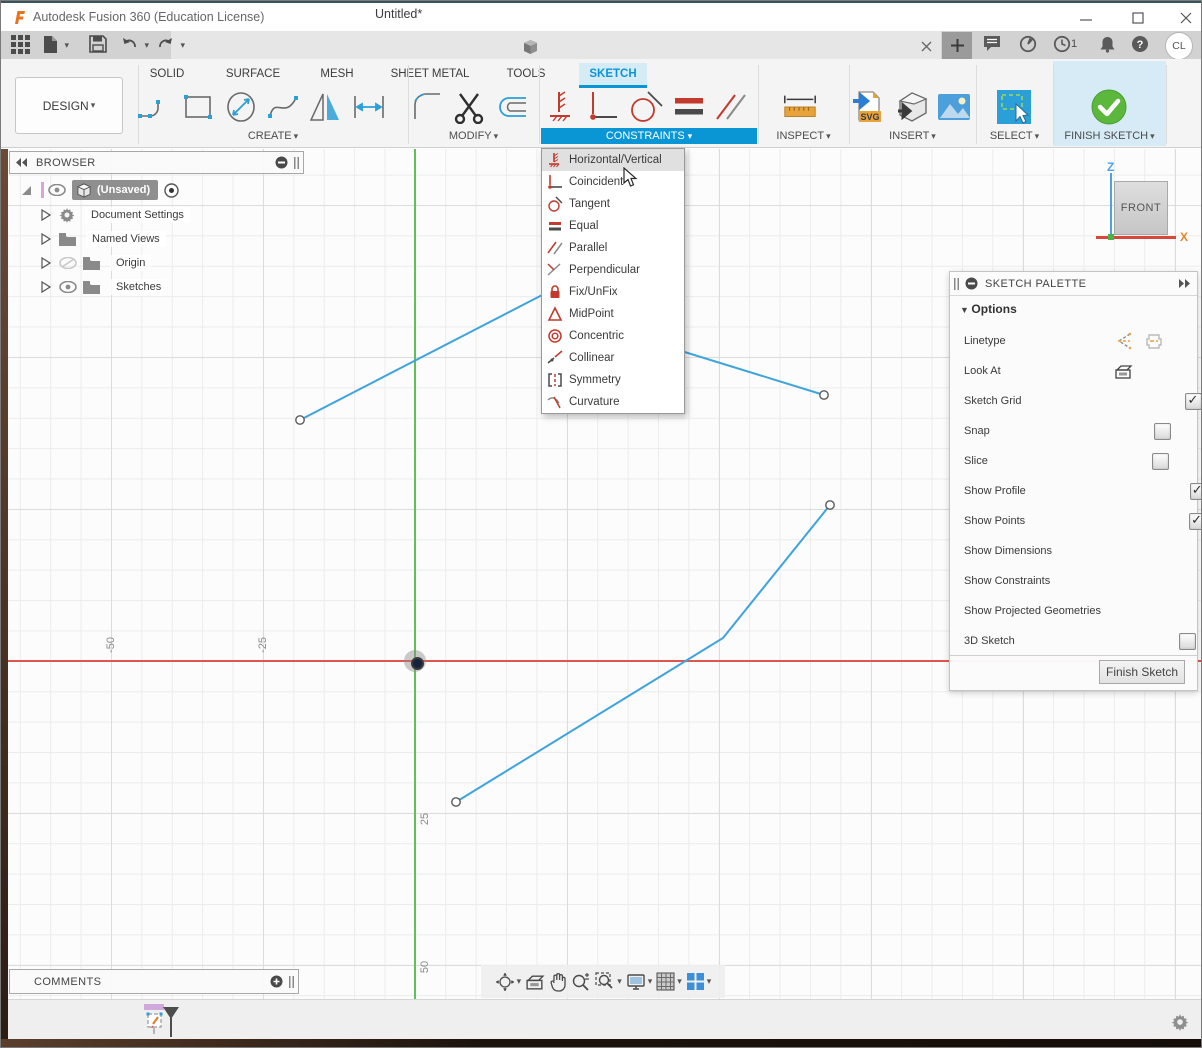 This screenshot has height=1048, width=1202. Describe the element at coordinates (137, 215) in the screenshot. I see `tree-item-label: Document Settings` at that location.